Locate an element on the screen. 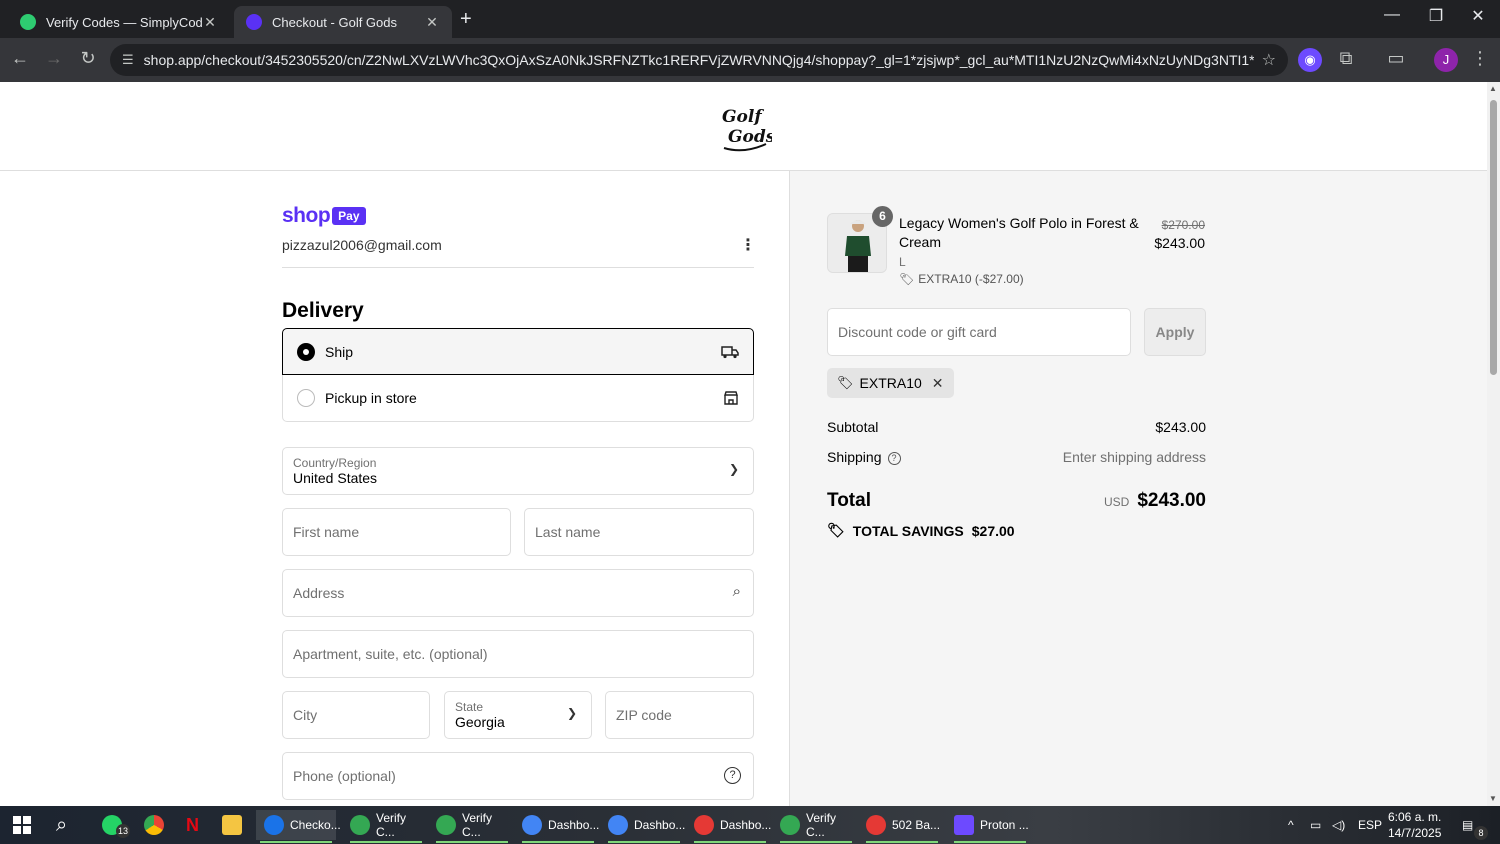 The image size is (1500, 844). bookmark-star-icon: ☆ is located at coordinates (1269, 60).